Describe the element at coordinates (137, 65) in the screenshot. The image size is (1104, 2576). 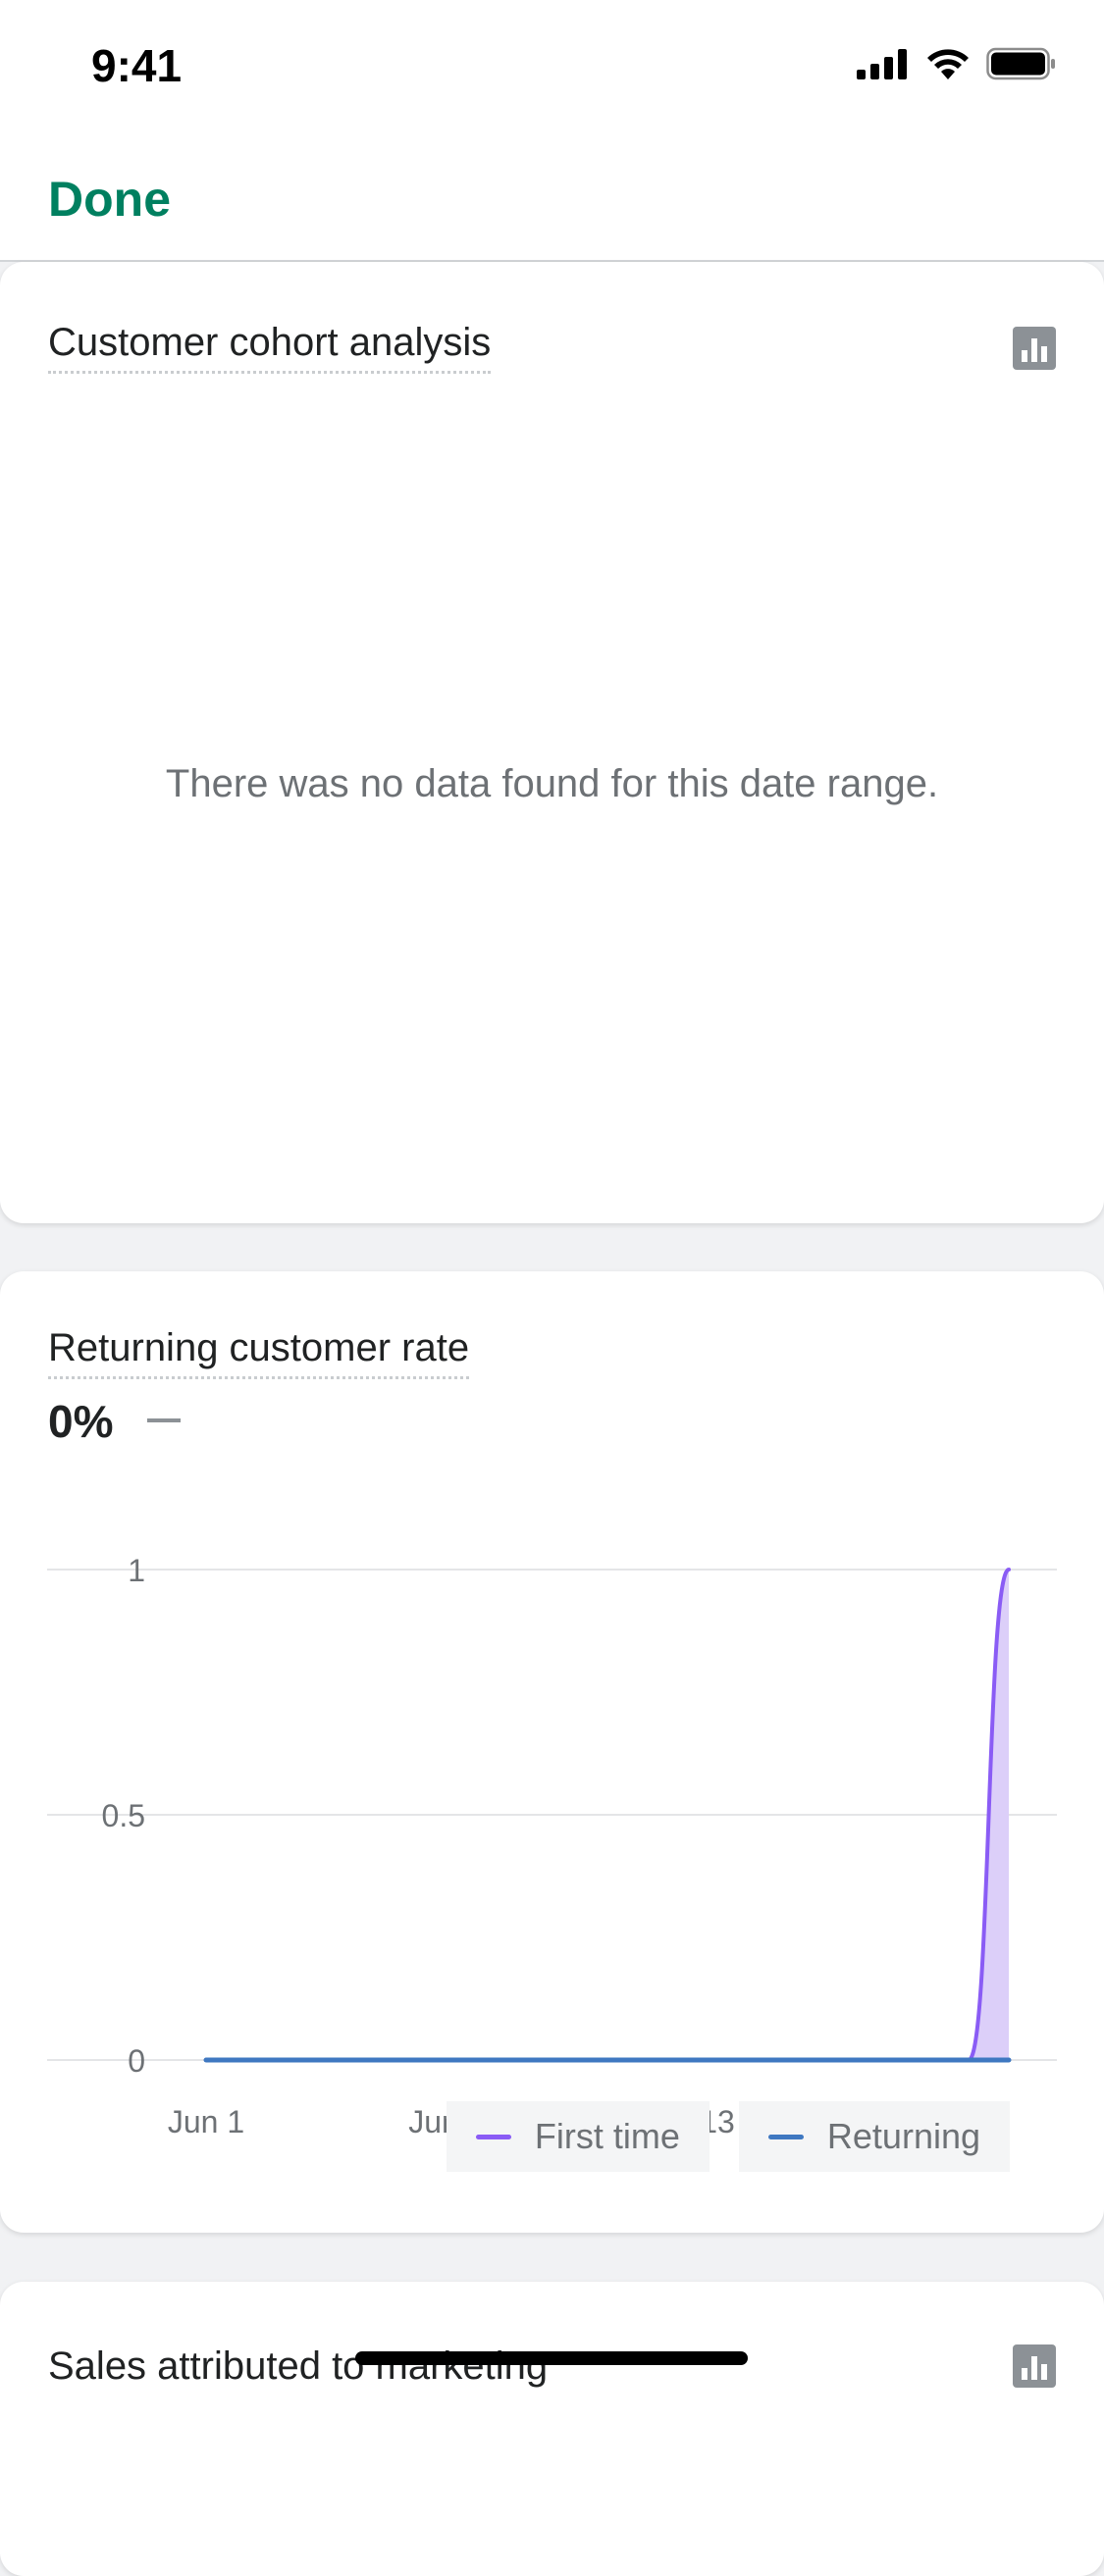
I see `status-time: 9:41` at that location.